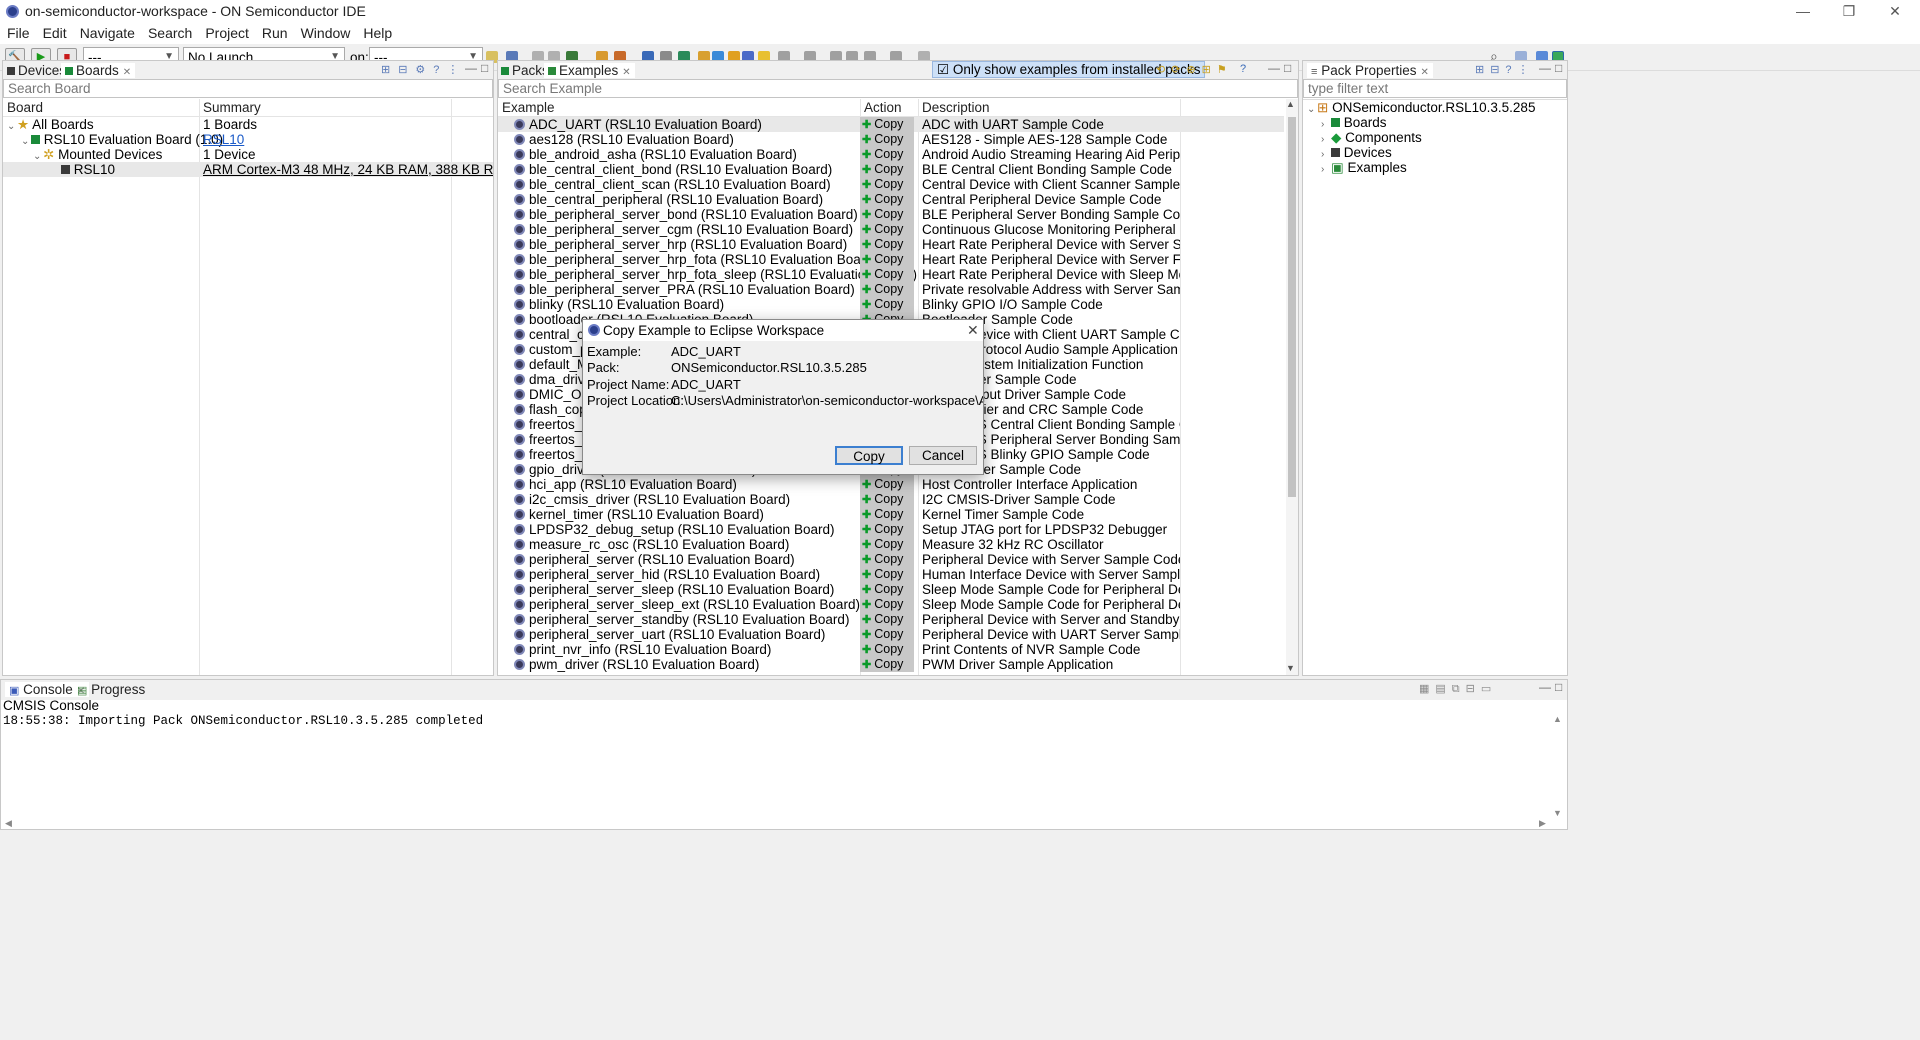 This screenshot has height=1040, width=1920. Describe the element at coordinates (1895, 11) in the screenshot. I see `close-button: ✕` at that location.